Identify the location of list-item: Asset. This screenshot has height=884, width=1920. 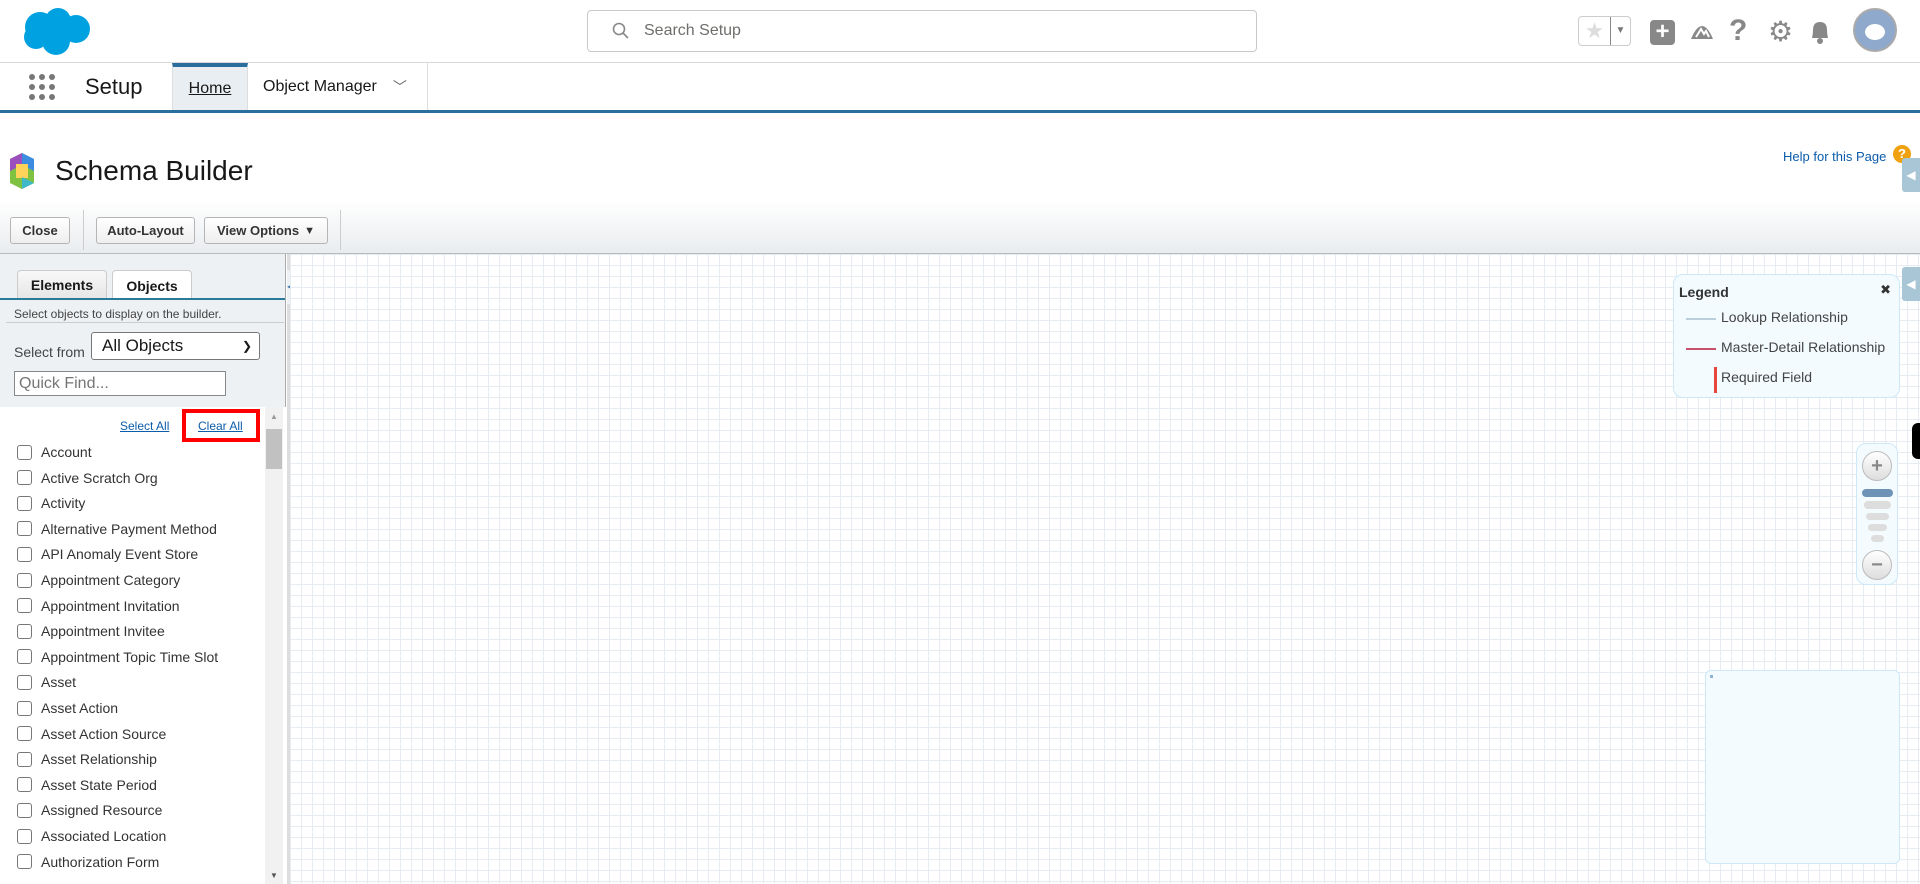
(46, 682).